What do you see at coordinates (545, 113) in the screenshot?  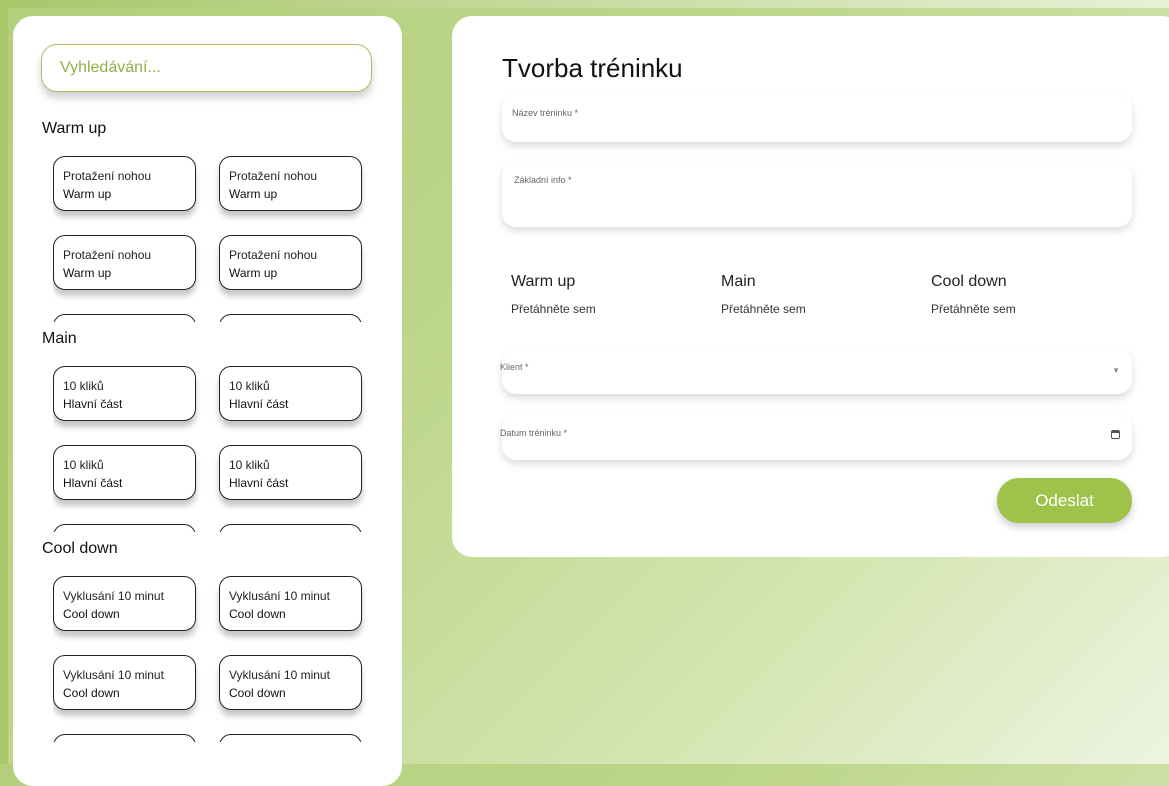 I see `training-name-label: Název tréninku *` at bounding box center [545, 113].